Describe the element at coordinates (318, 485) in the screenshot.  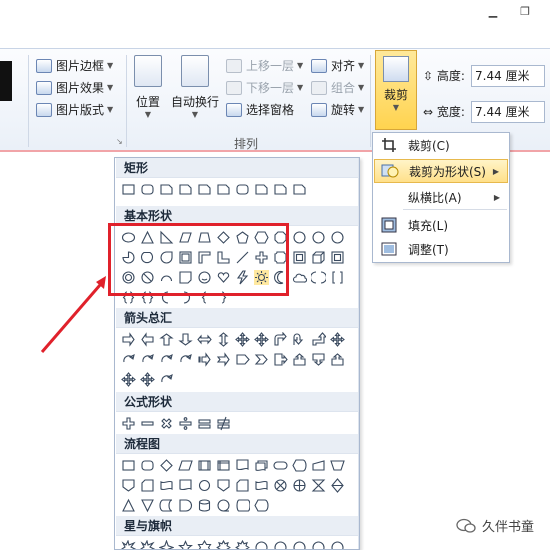
I see `fCol-shape-icon` at that location.